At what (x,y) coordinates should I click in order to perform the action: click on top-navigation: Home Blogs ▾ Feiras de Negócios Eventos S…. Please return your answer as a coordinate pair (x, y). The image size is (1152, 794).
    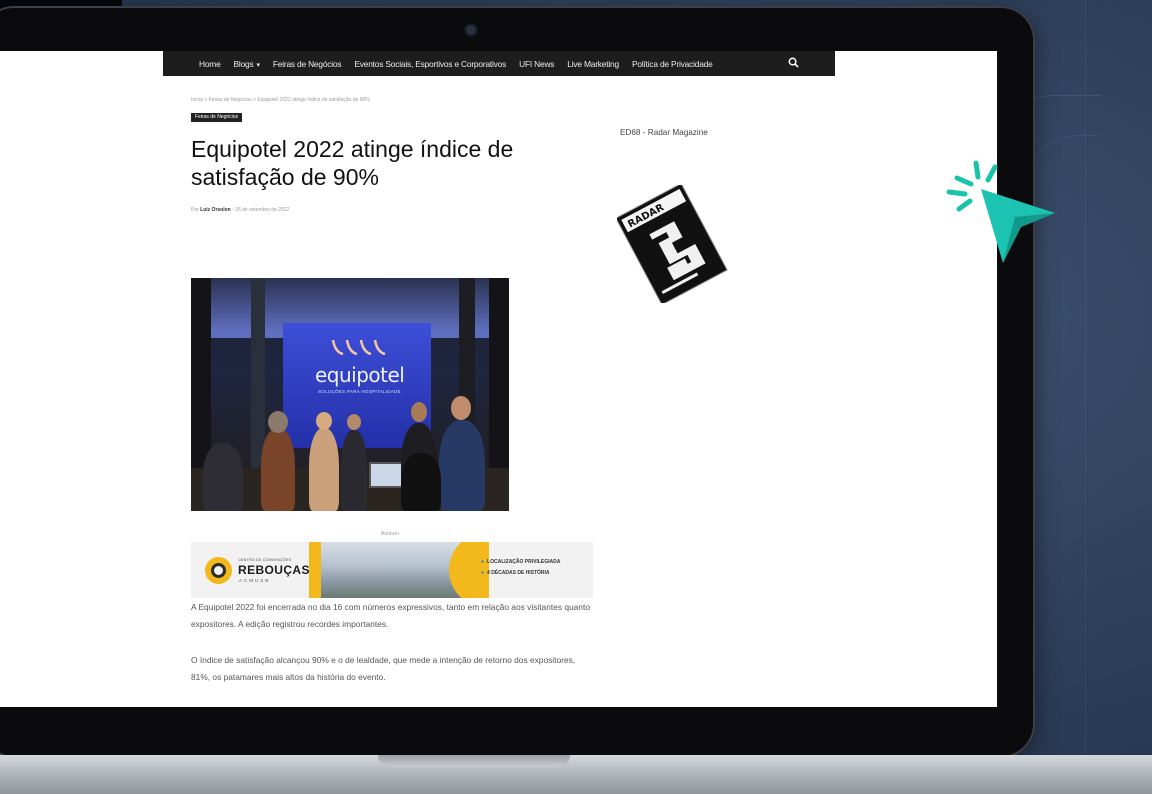
    Looking at the image, I should click on (499, 63).